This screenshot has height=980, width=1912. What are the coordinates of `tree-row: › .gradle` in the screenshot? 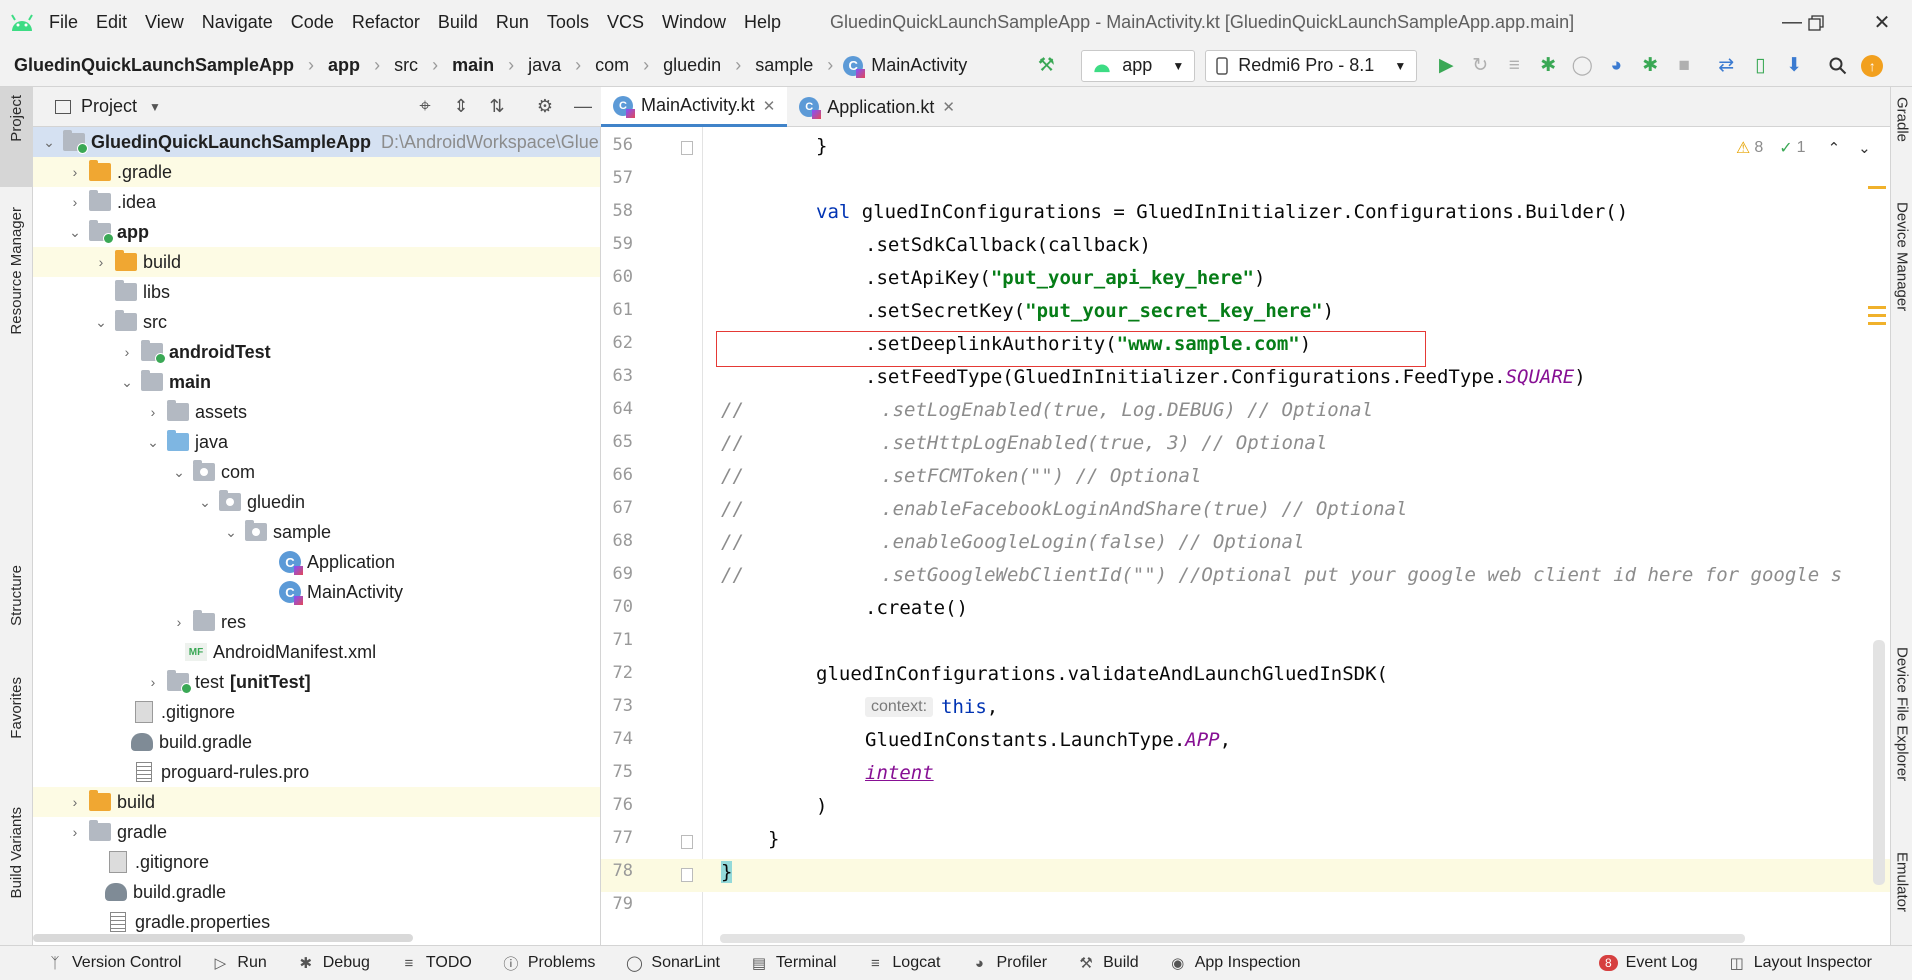 It's located at (316, 172).